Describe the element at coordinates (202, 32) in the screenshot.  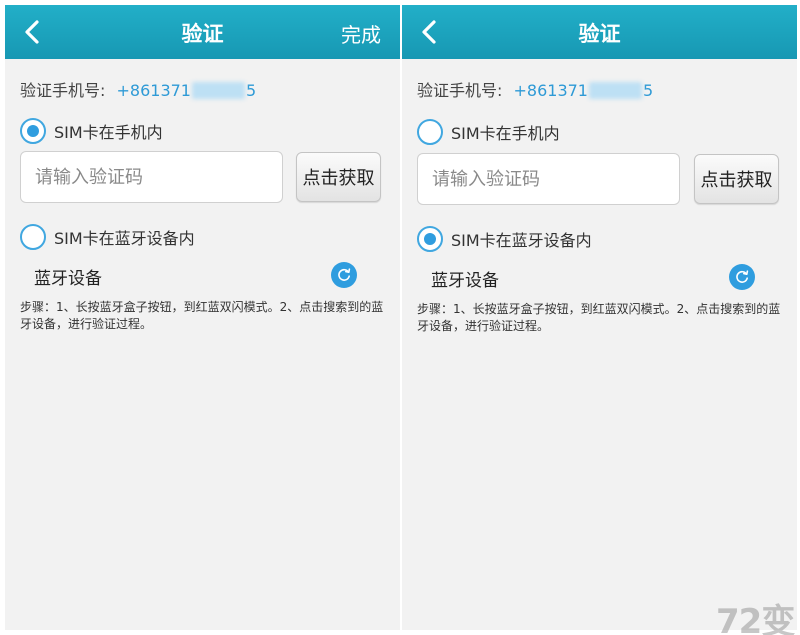
I see `header-bar: 验证 完成` at that location.